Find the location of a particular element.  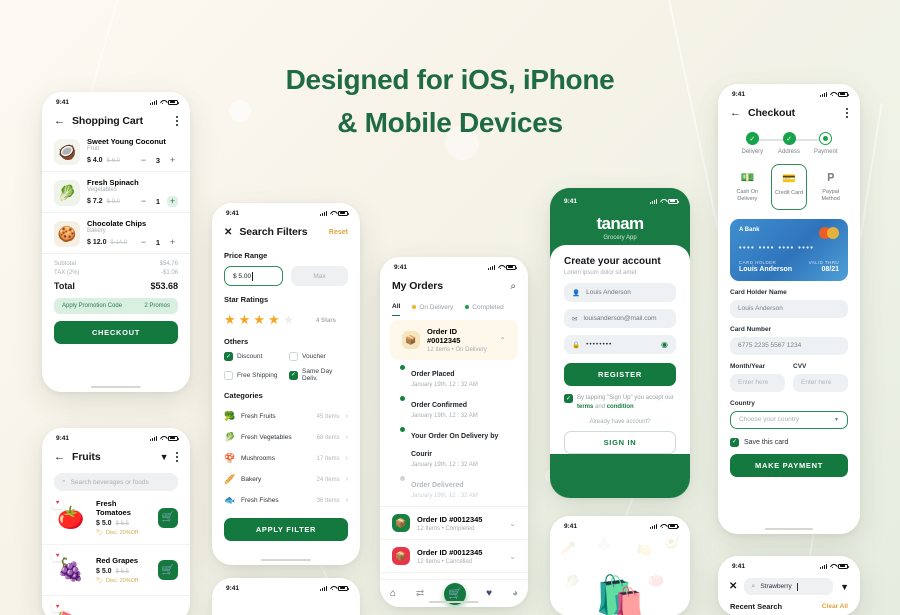

filter-option-voucher: Voucher is located at coordinates (318, 356).